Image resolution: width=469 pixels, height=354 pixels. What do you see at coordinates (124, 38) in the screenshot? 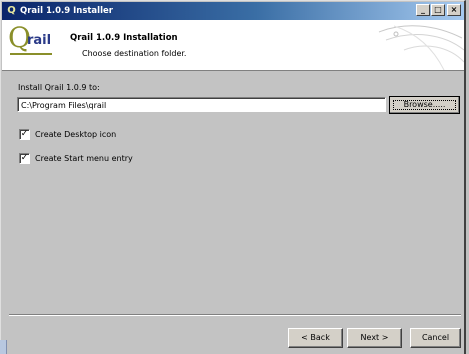
I see `page-title: Qrail 1.0.9 Installation` at bounding box center [124, 38].